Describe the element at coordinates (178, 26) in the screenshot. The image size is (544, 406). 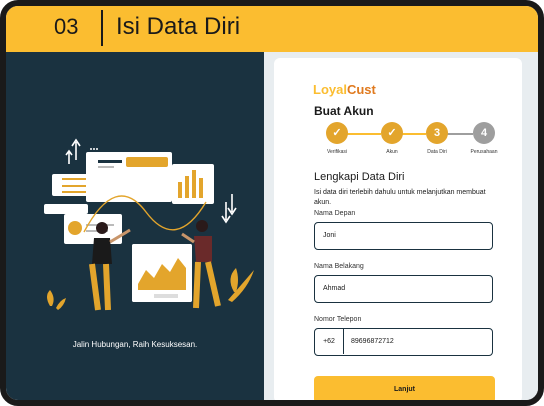
I see `page-title: Isi Data Diri` at that location.